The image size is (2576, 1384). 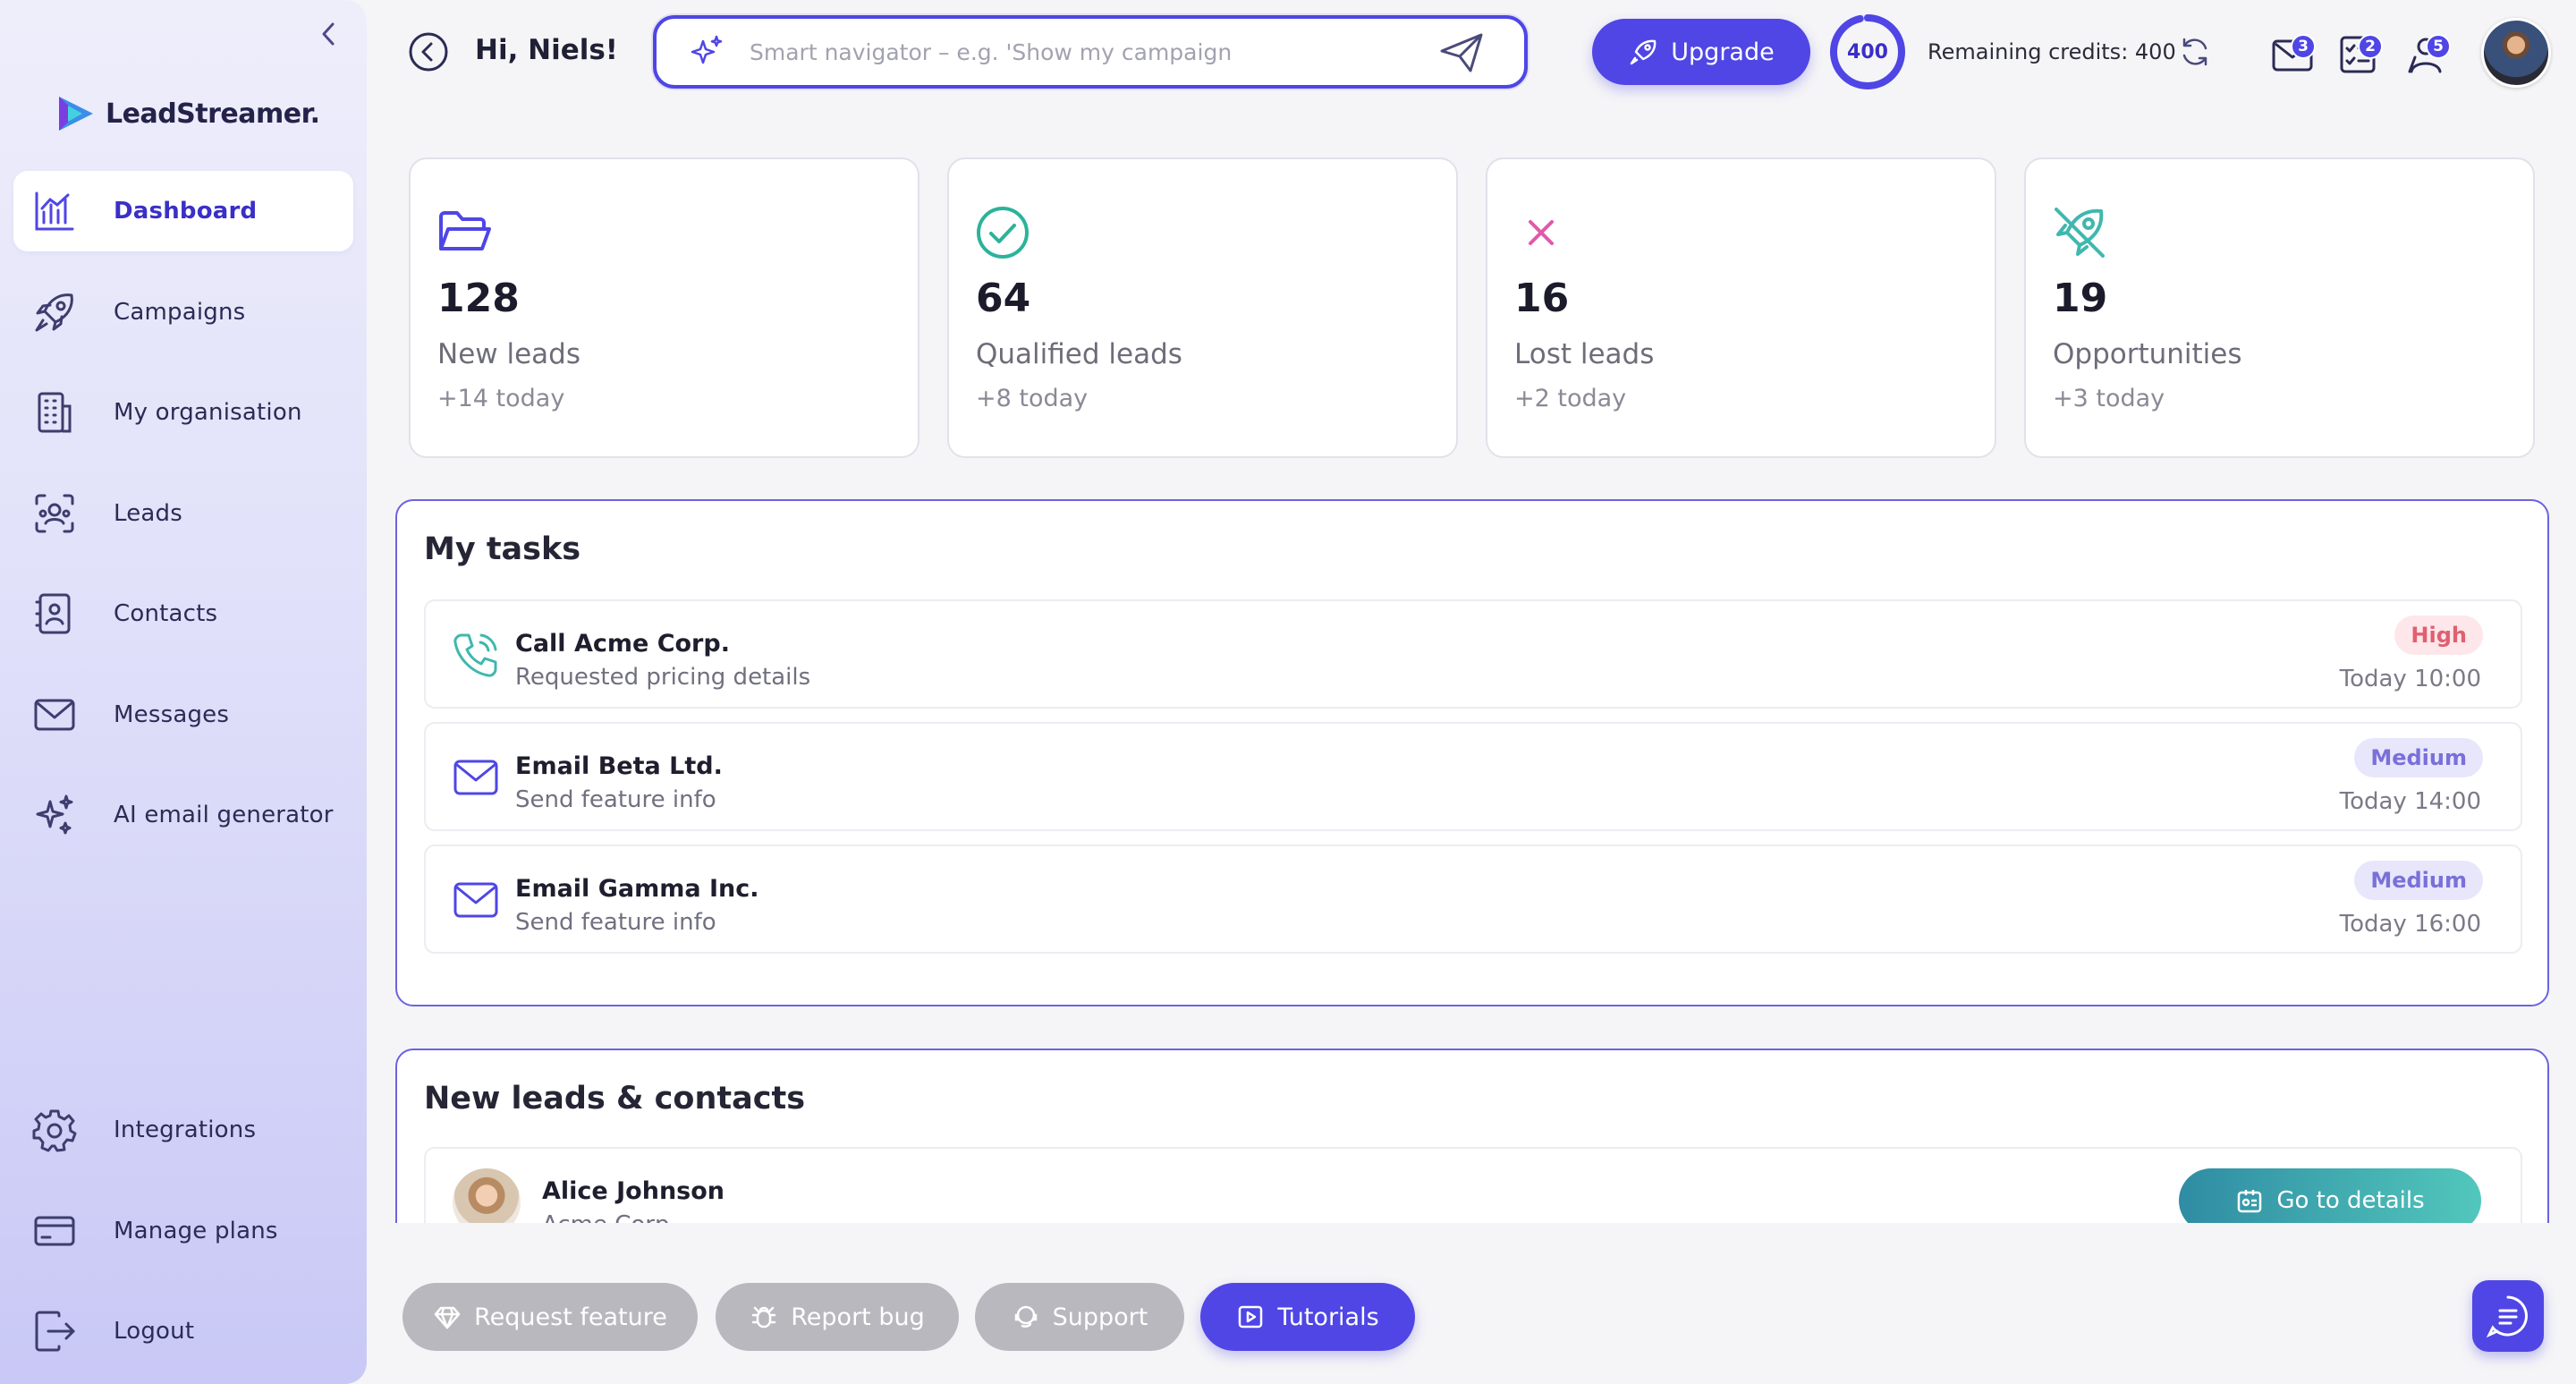 I want to click on sidebar-item-integrations: Integrations, so click(x=183, y=1130).